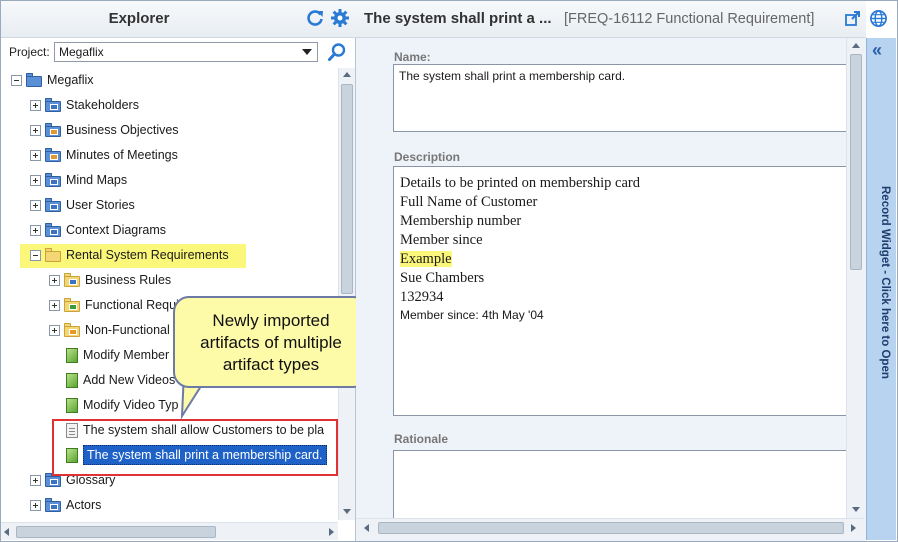  What do you see at coordinates (853, 19) in the screenshot?
I see `open-external-icon` at bounding box center [853, 19].